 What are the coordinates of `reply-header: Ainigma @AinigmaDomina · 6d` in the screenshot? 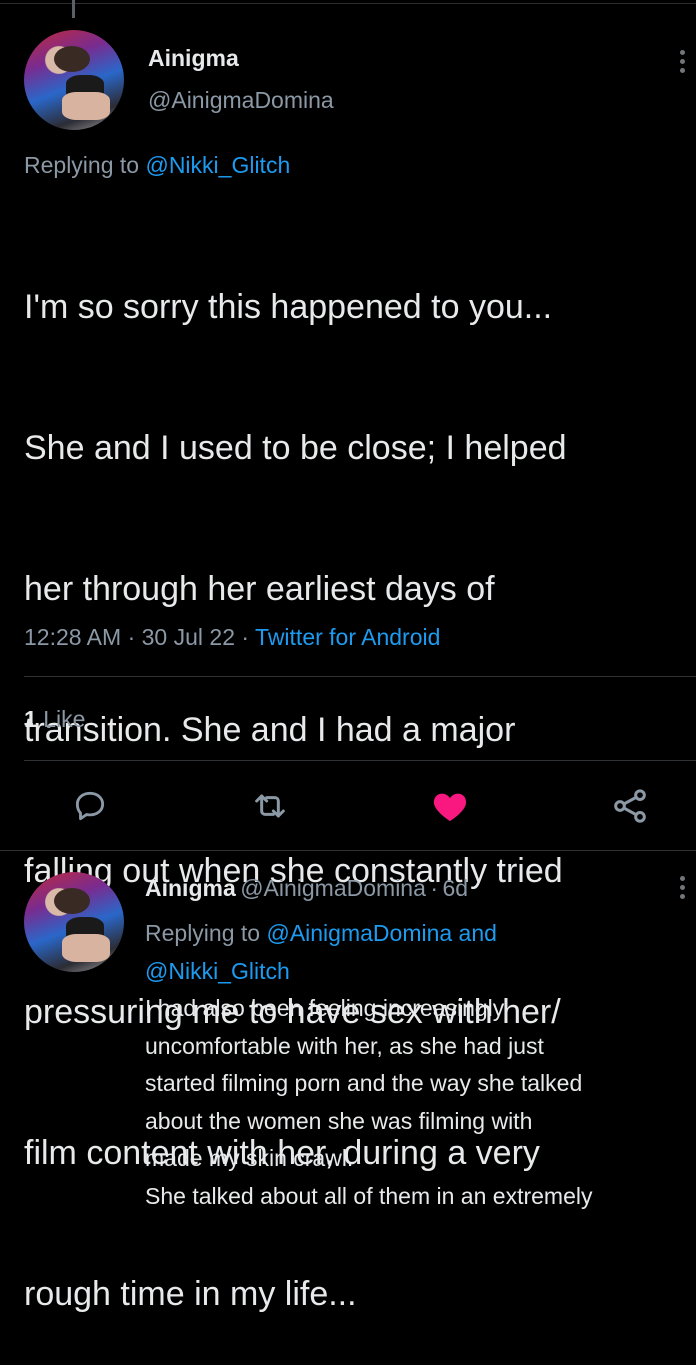 It's located at (307, 888).